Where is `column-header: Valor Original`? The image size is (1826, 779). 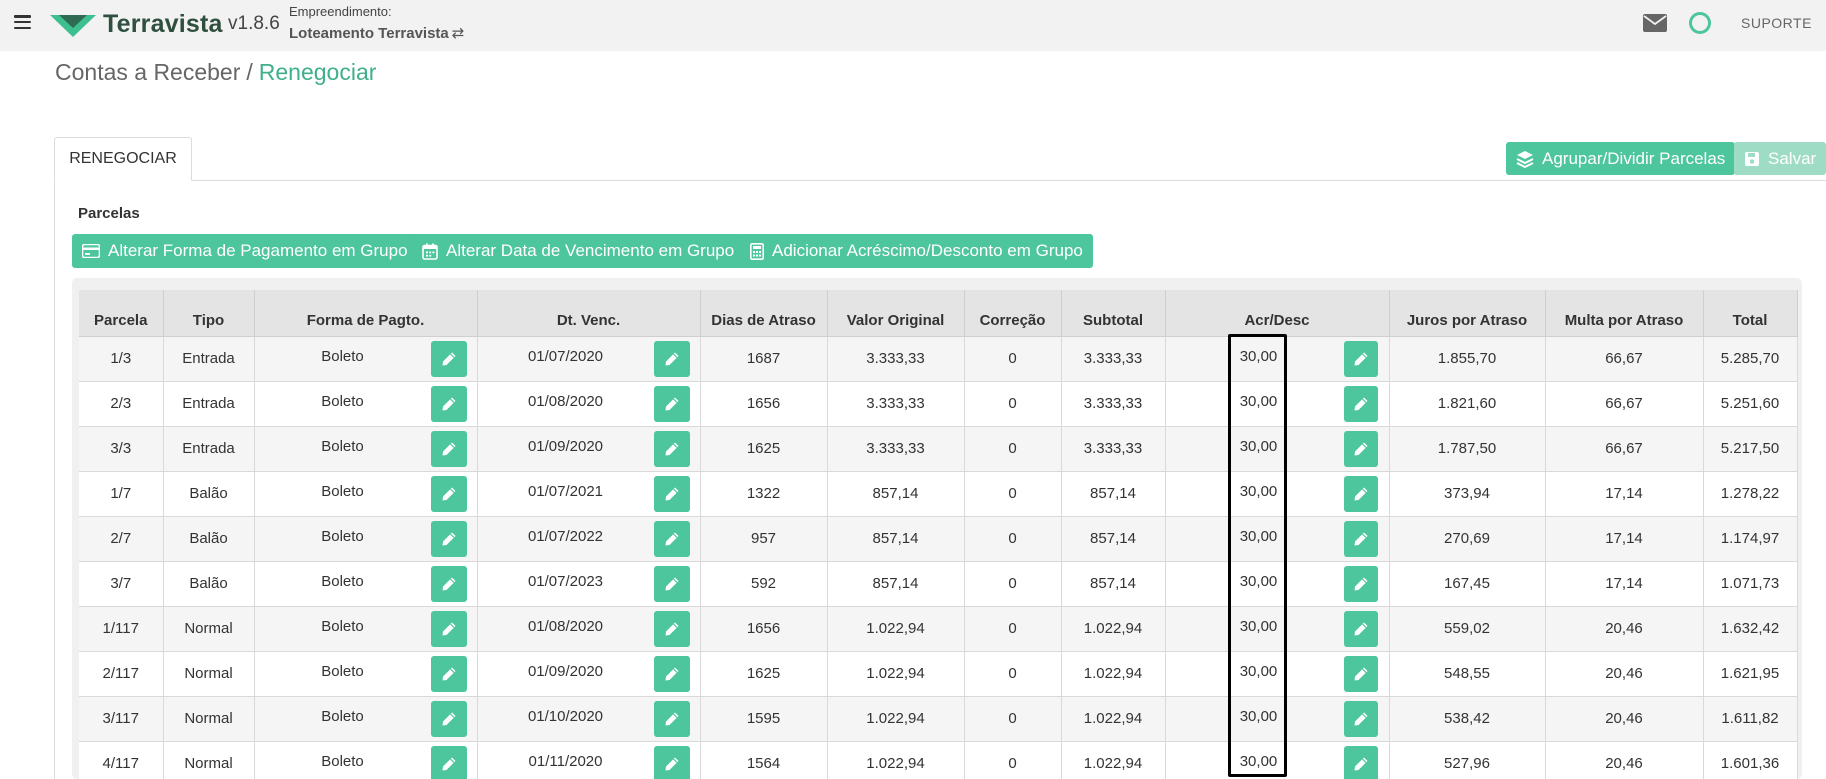 column-header: Valor Original is located at coordinates (896, 313).